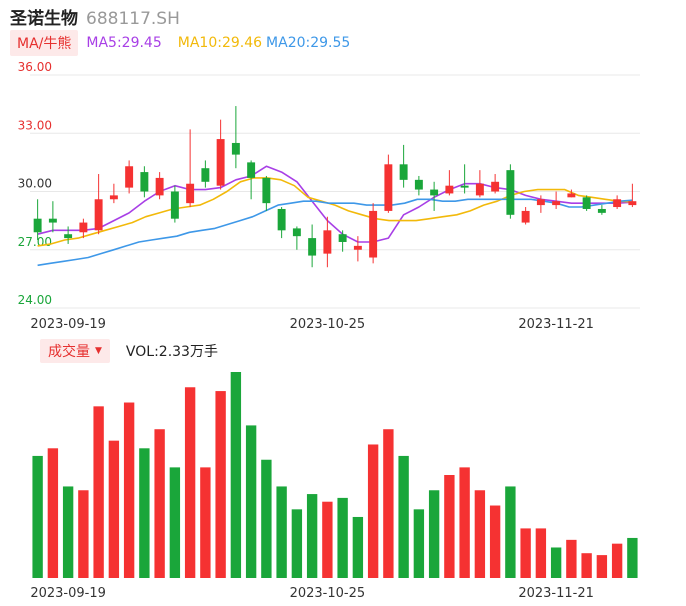  I want to click on y-tick-label: 33.00, so click(35, 125).